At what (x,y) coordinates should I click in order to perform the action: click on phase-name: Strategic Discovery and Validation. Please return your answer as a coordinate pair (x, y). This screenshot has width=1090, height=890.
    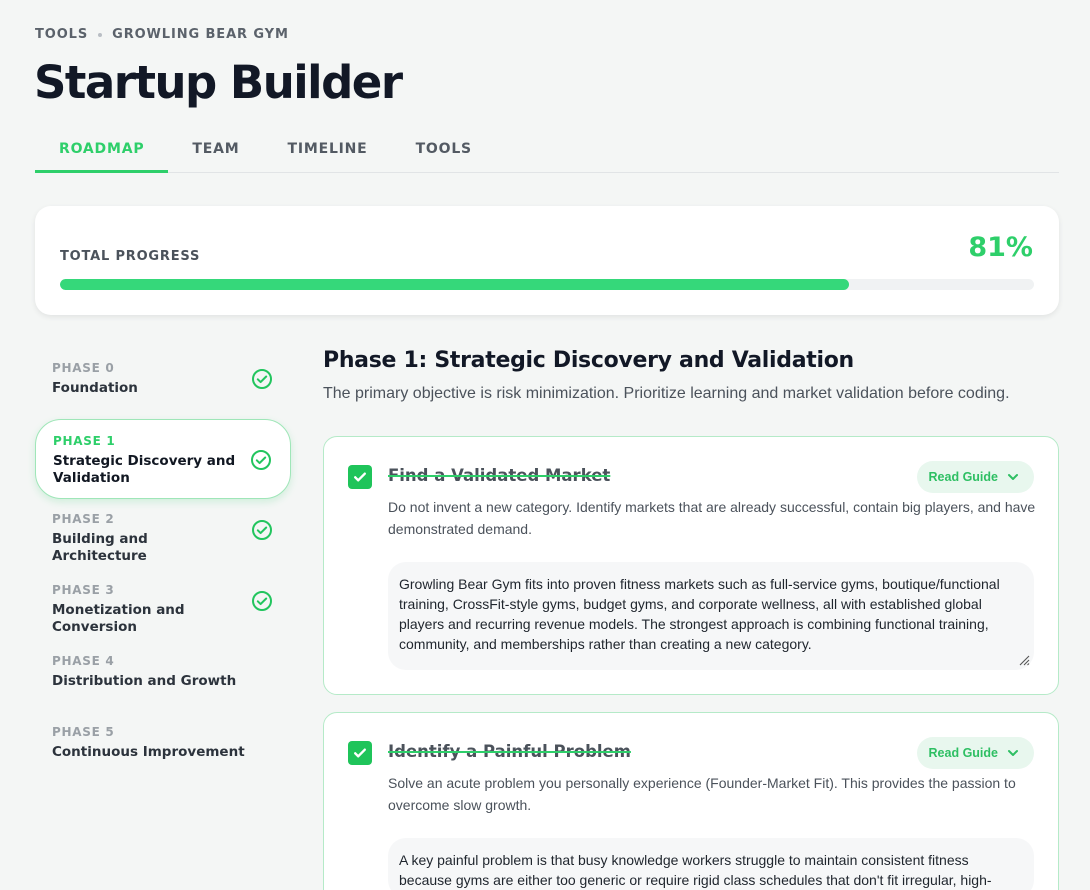
    Looking at the image, I should click on (144, 469).